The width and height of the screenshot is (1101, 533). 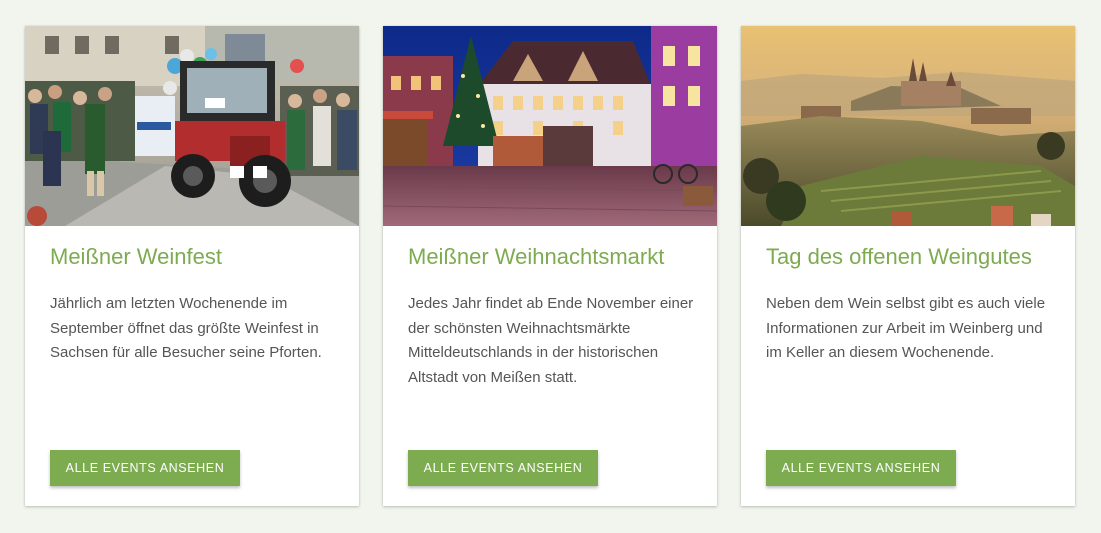 I want to click on card-title: Meißner Weihnachtsmarkt, so click(x=536, y=256).